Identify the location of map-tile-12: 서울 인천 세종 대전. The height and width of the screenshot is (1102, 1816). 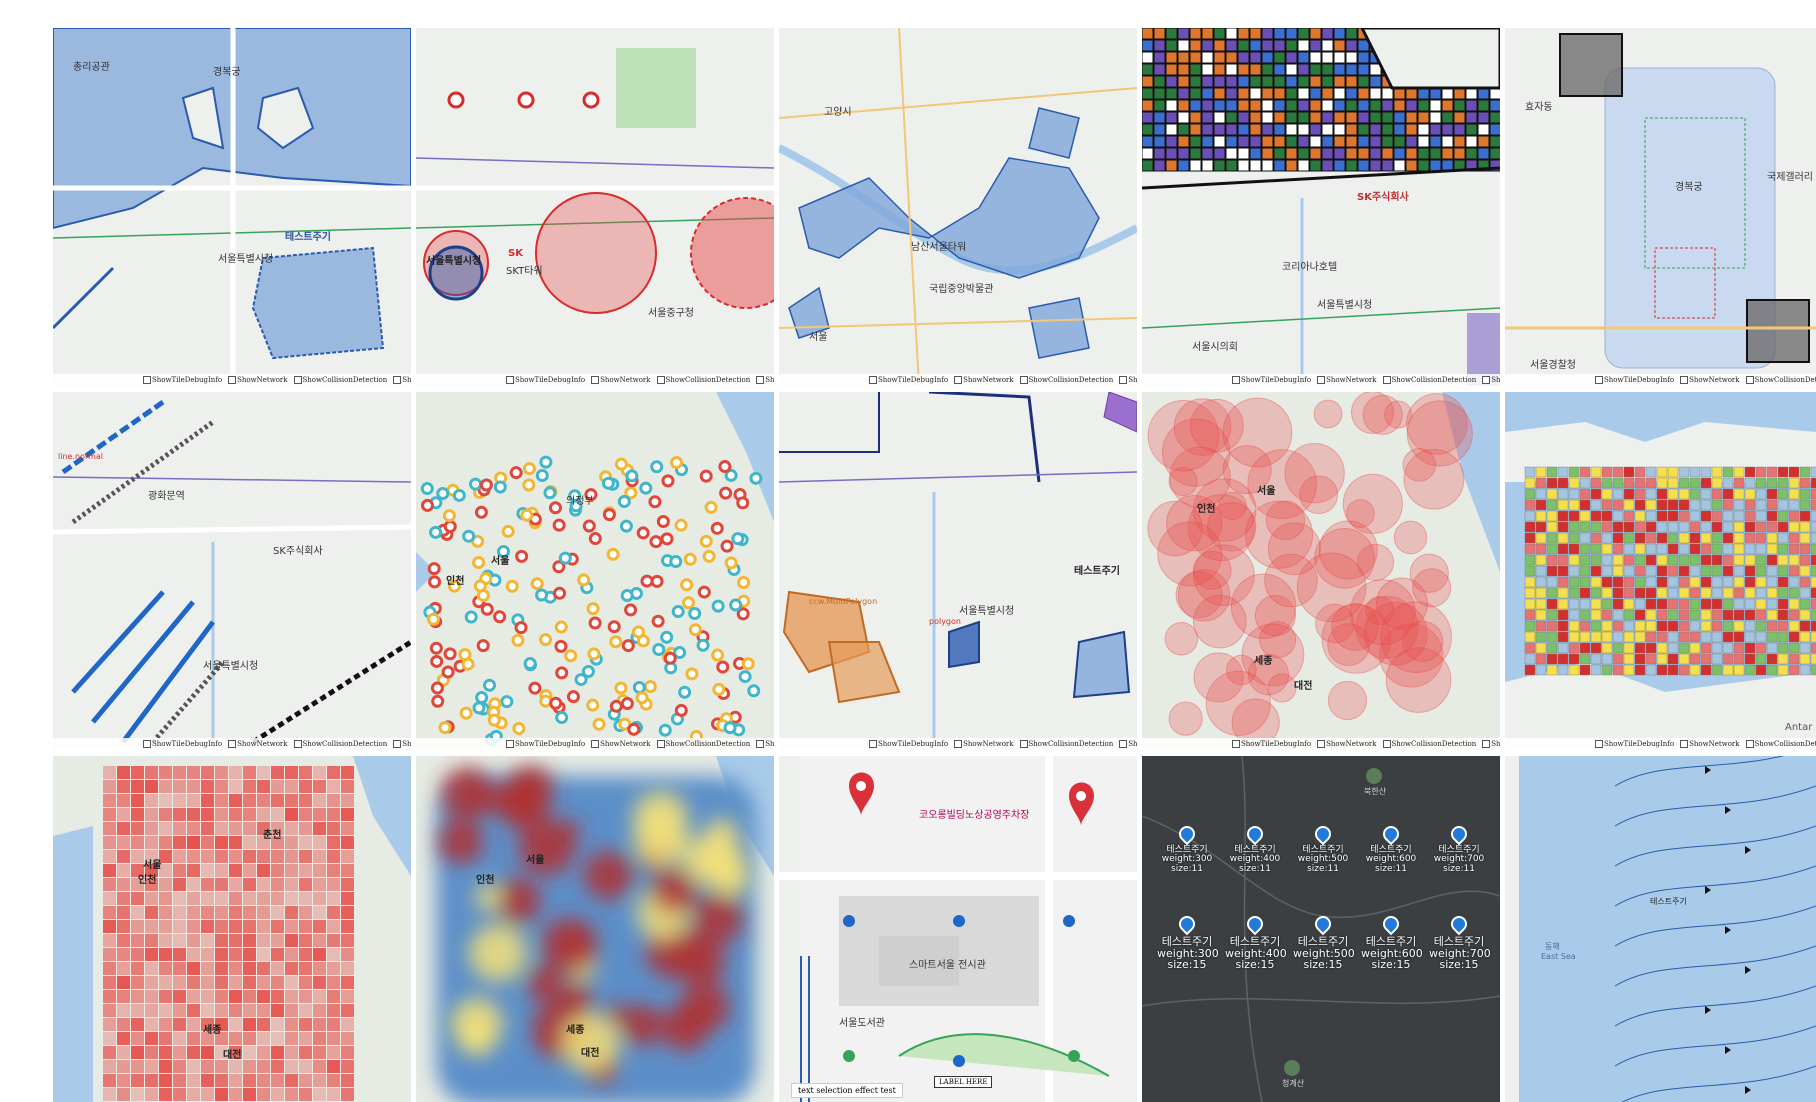
(595, 929).